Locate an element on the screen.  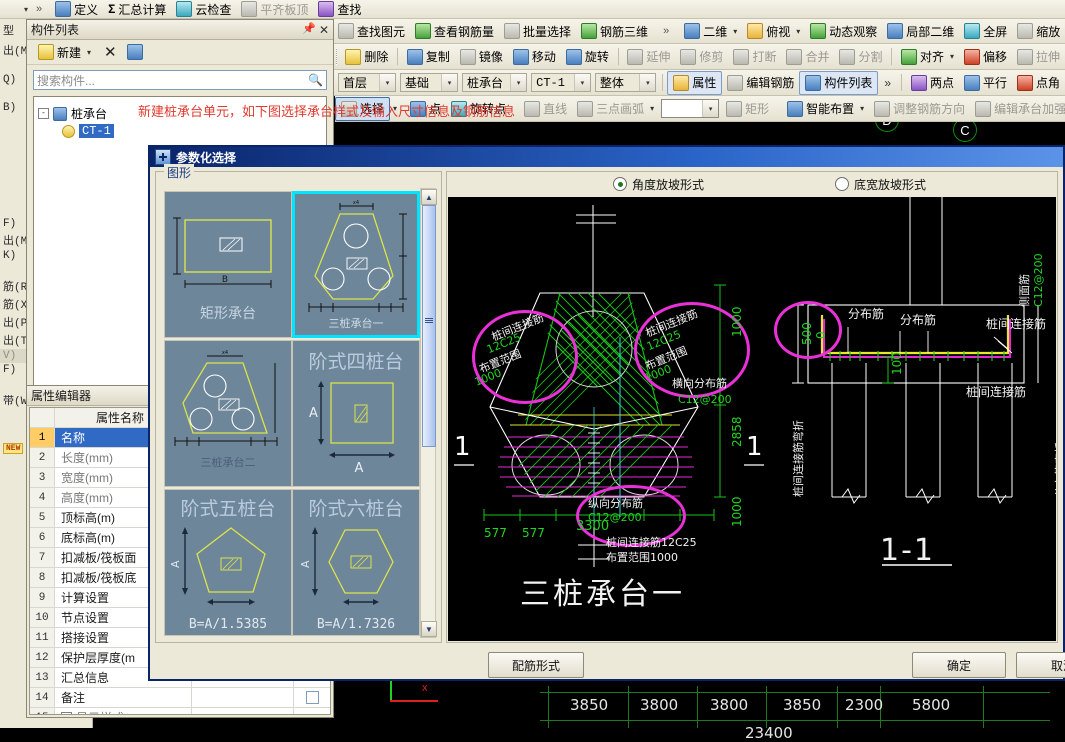
property-row-check is located at coordinates (312, 711).